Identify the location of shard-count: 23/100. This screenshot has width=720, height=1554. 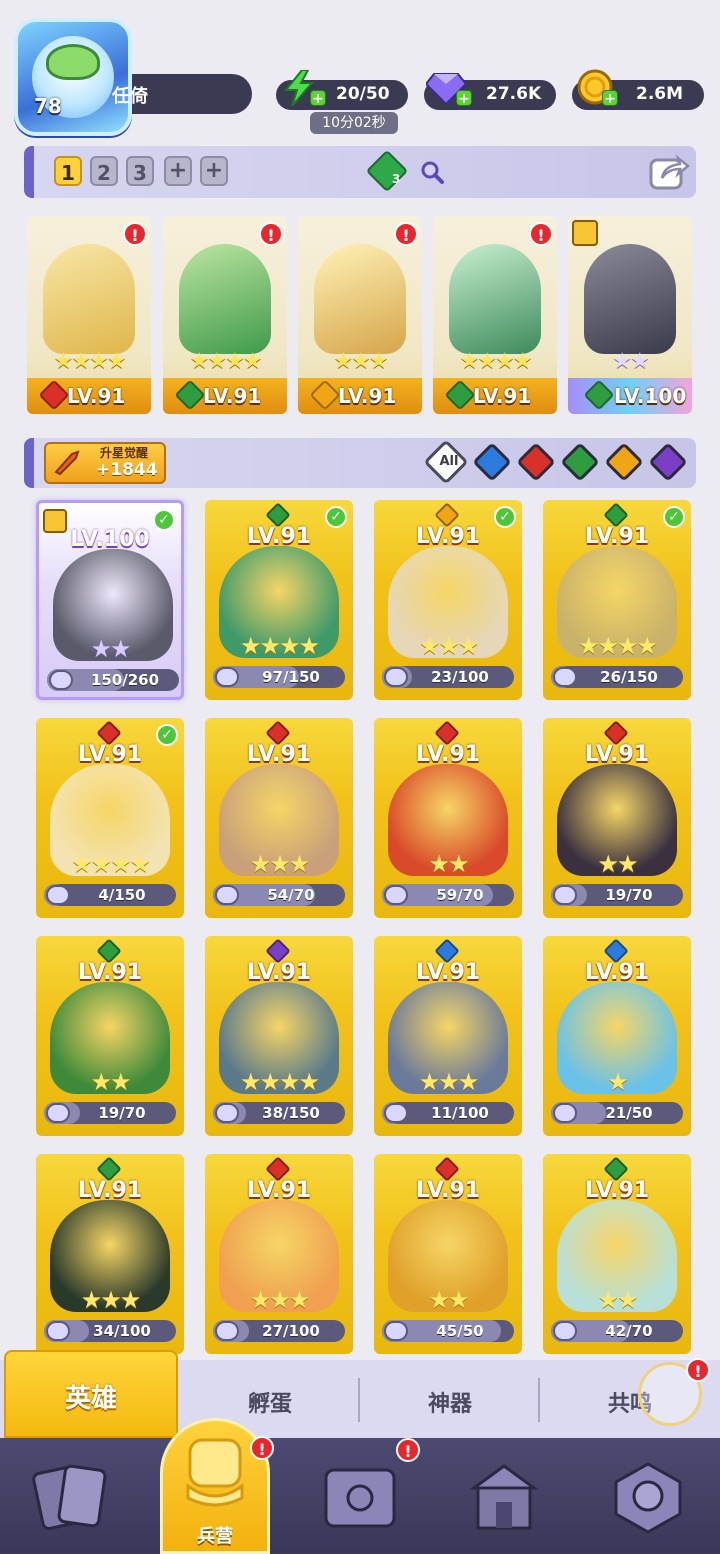
(460, 677).